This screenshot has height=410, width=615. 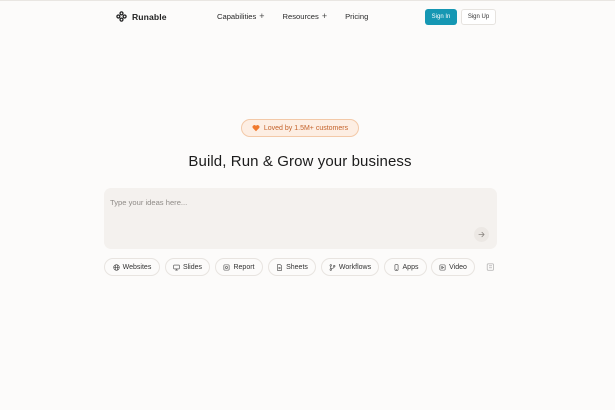 I want to click on main-nav: Capabilities + Resources + Pricing, so click(x=292, y=16).